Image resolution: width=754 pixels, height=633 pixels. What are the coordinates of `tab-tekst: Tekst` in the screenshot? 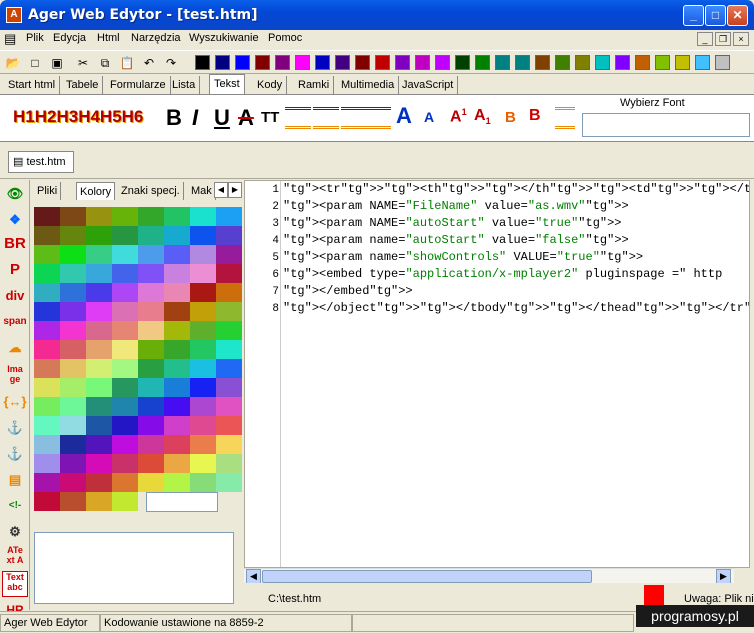 It's located at (227, 84).